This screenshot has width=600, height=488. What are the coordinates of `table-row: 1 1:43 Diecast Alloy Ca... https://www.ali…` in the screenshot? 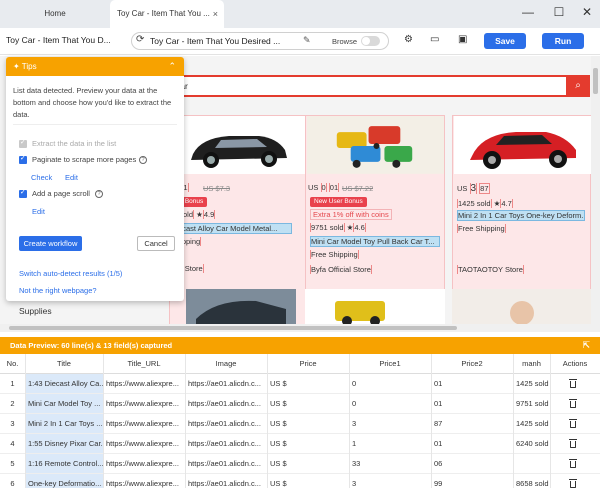 It's located at (300, 384).